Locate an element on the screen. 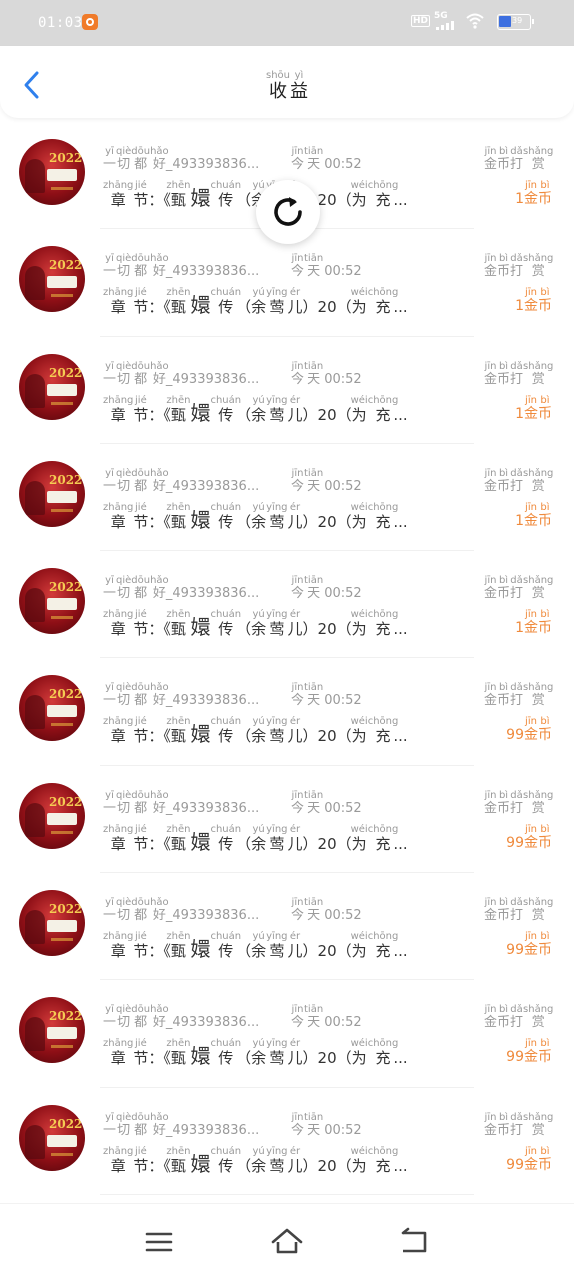 The height and width of the screenshot is (1281, 574). battery-level: 39 is located at coordinates (517, 20).